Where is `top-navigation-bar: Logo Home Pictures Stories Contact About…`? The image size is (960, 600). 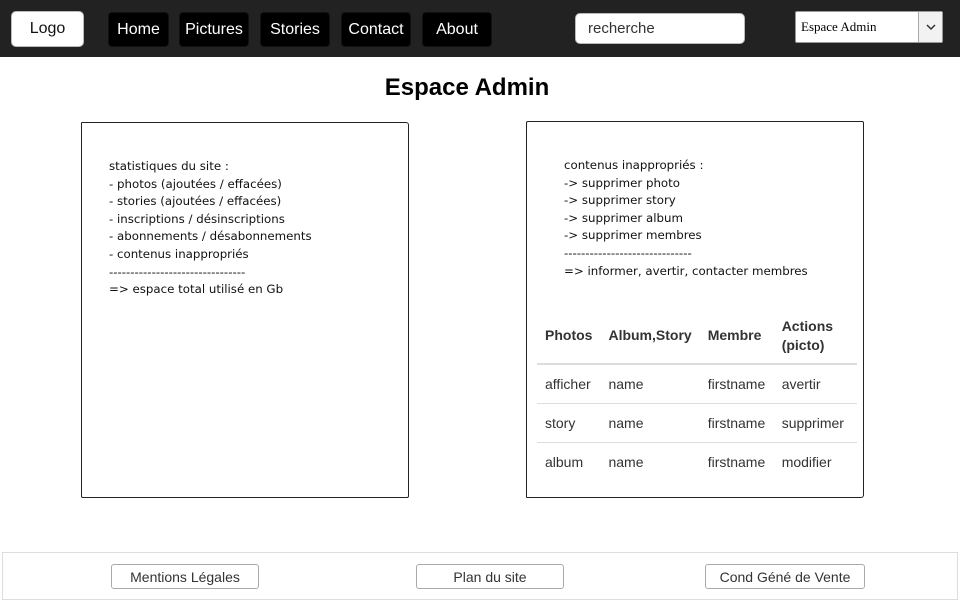
top-navigation-bar: Logo Home Pictures Stories Contact About… is located at coordinates (480, 28).